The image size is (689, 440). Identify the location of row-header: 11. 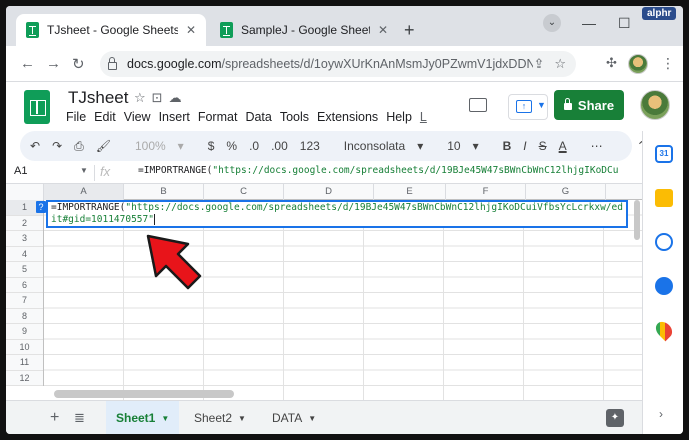
(24, 363).